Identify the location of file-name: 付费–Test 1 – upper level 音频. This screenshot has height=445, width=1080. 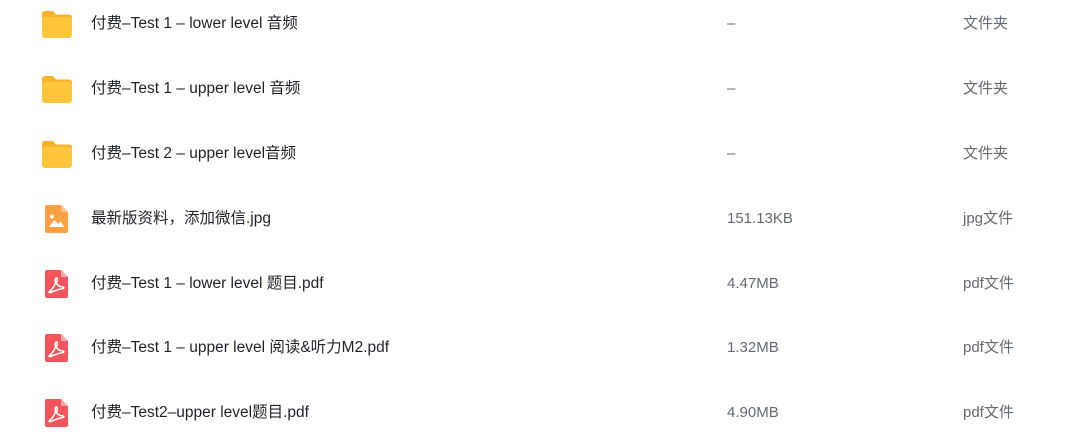
(195, 89).